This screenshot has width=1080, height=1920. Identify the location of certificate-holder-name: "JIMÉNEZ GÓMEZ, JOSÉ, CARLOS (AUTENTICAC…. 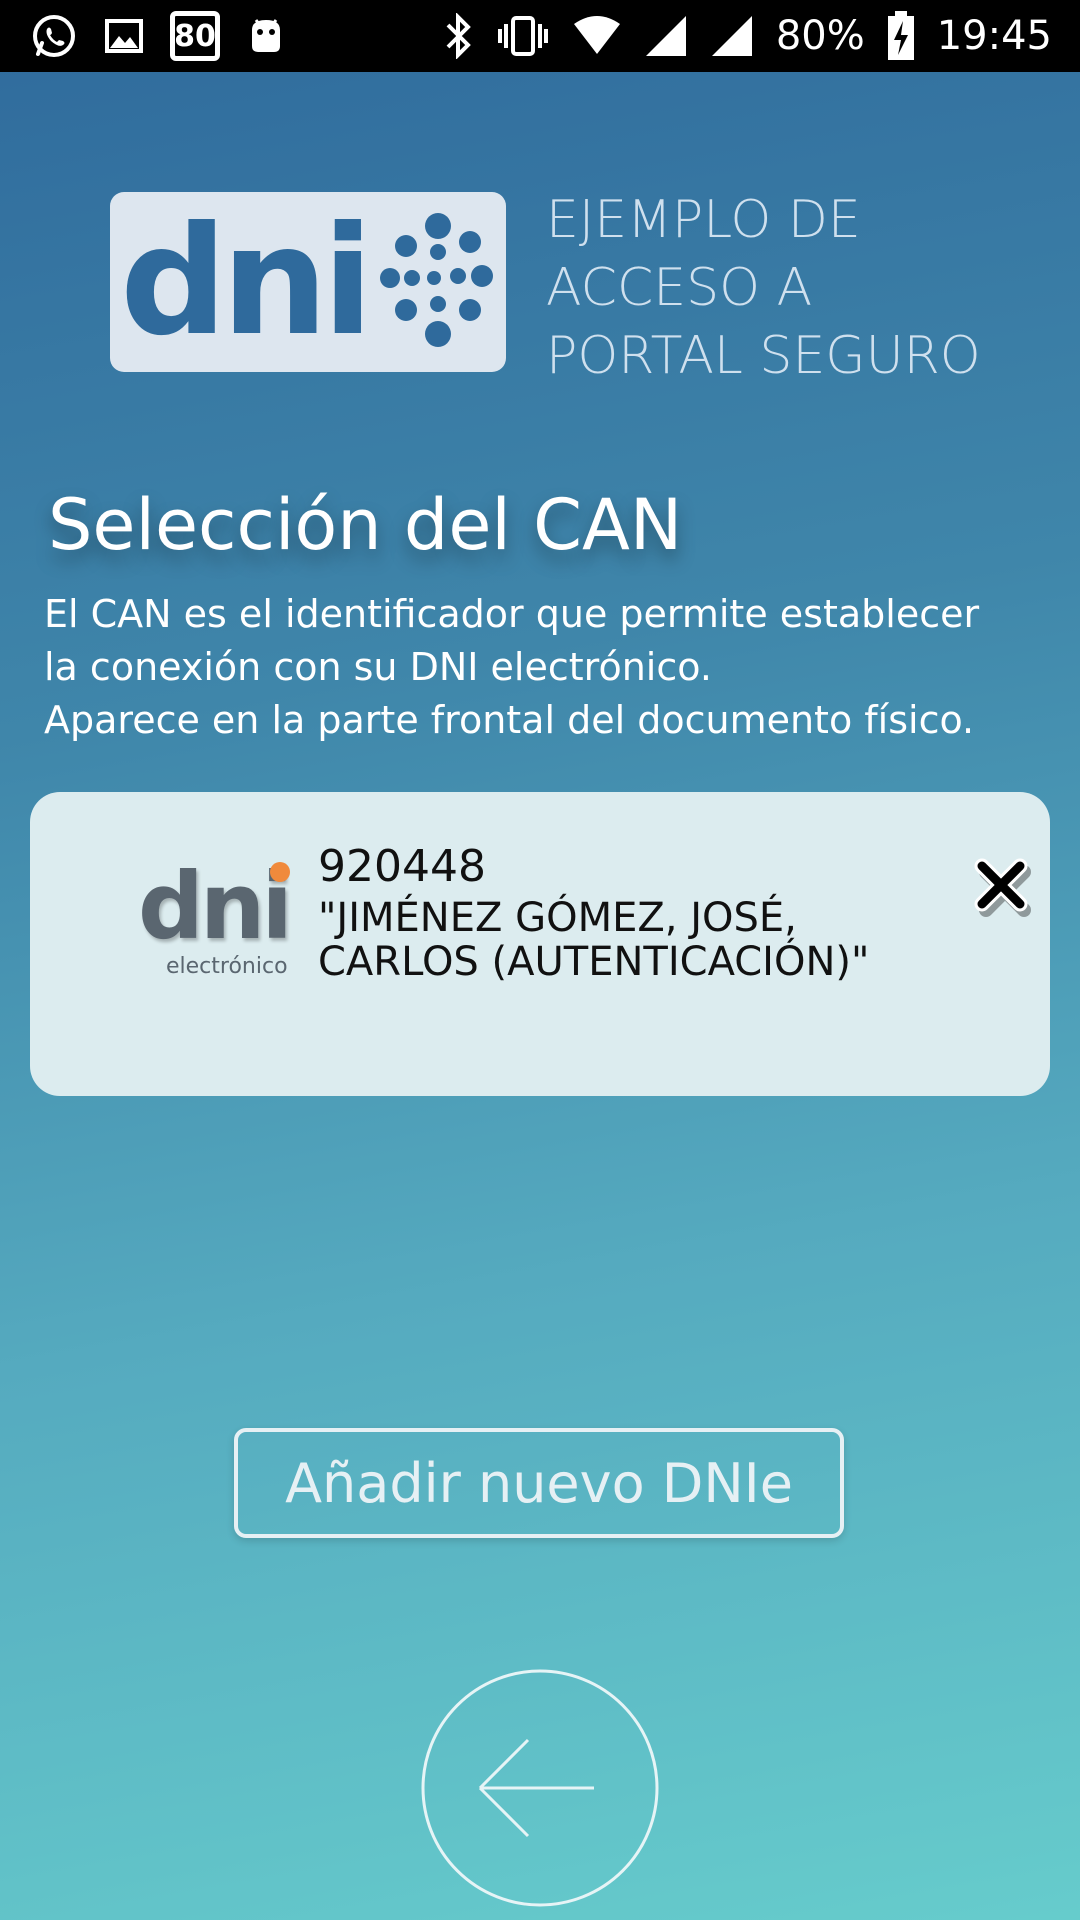
(594, 940).